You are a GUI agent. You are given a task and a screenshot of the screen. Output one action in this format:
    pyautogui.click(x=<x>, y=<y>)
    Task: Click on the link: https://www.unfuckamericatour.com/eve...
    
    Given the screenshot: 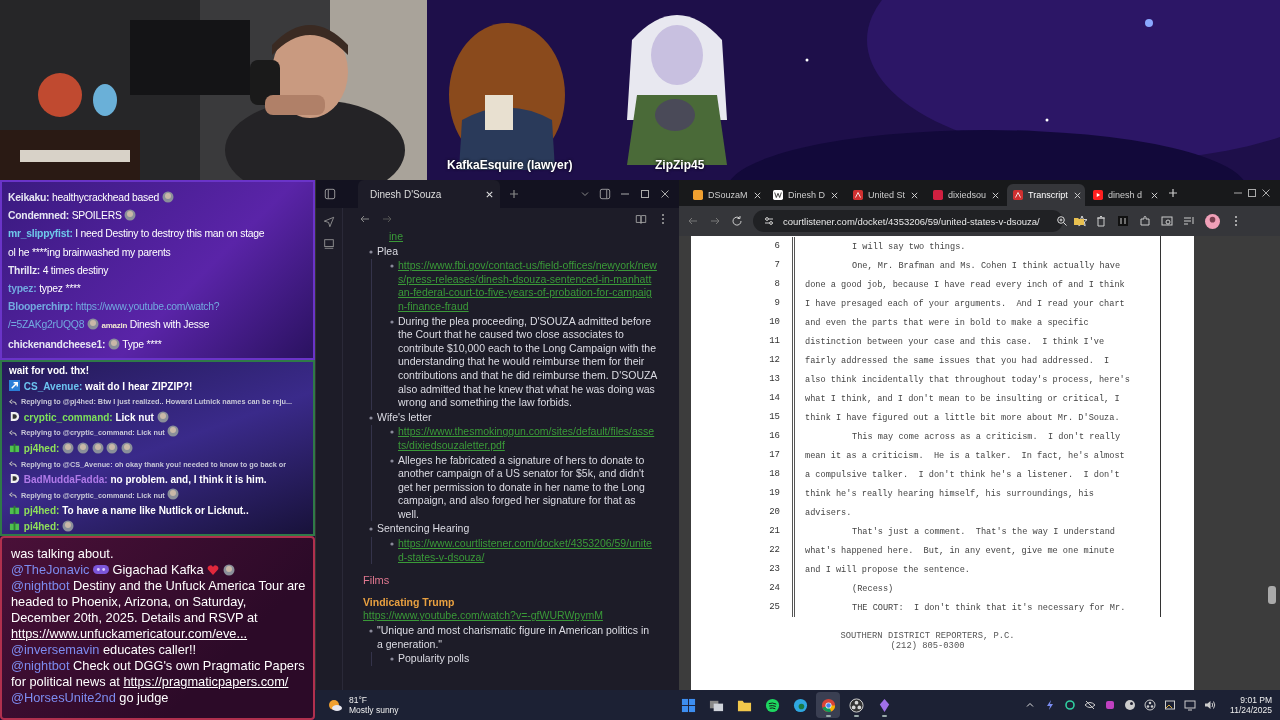 What is the action you would take?
    pyautogui.click(x=129, y=633)
    